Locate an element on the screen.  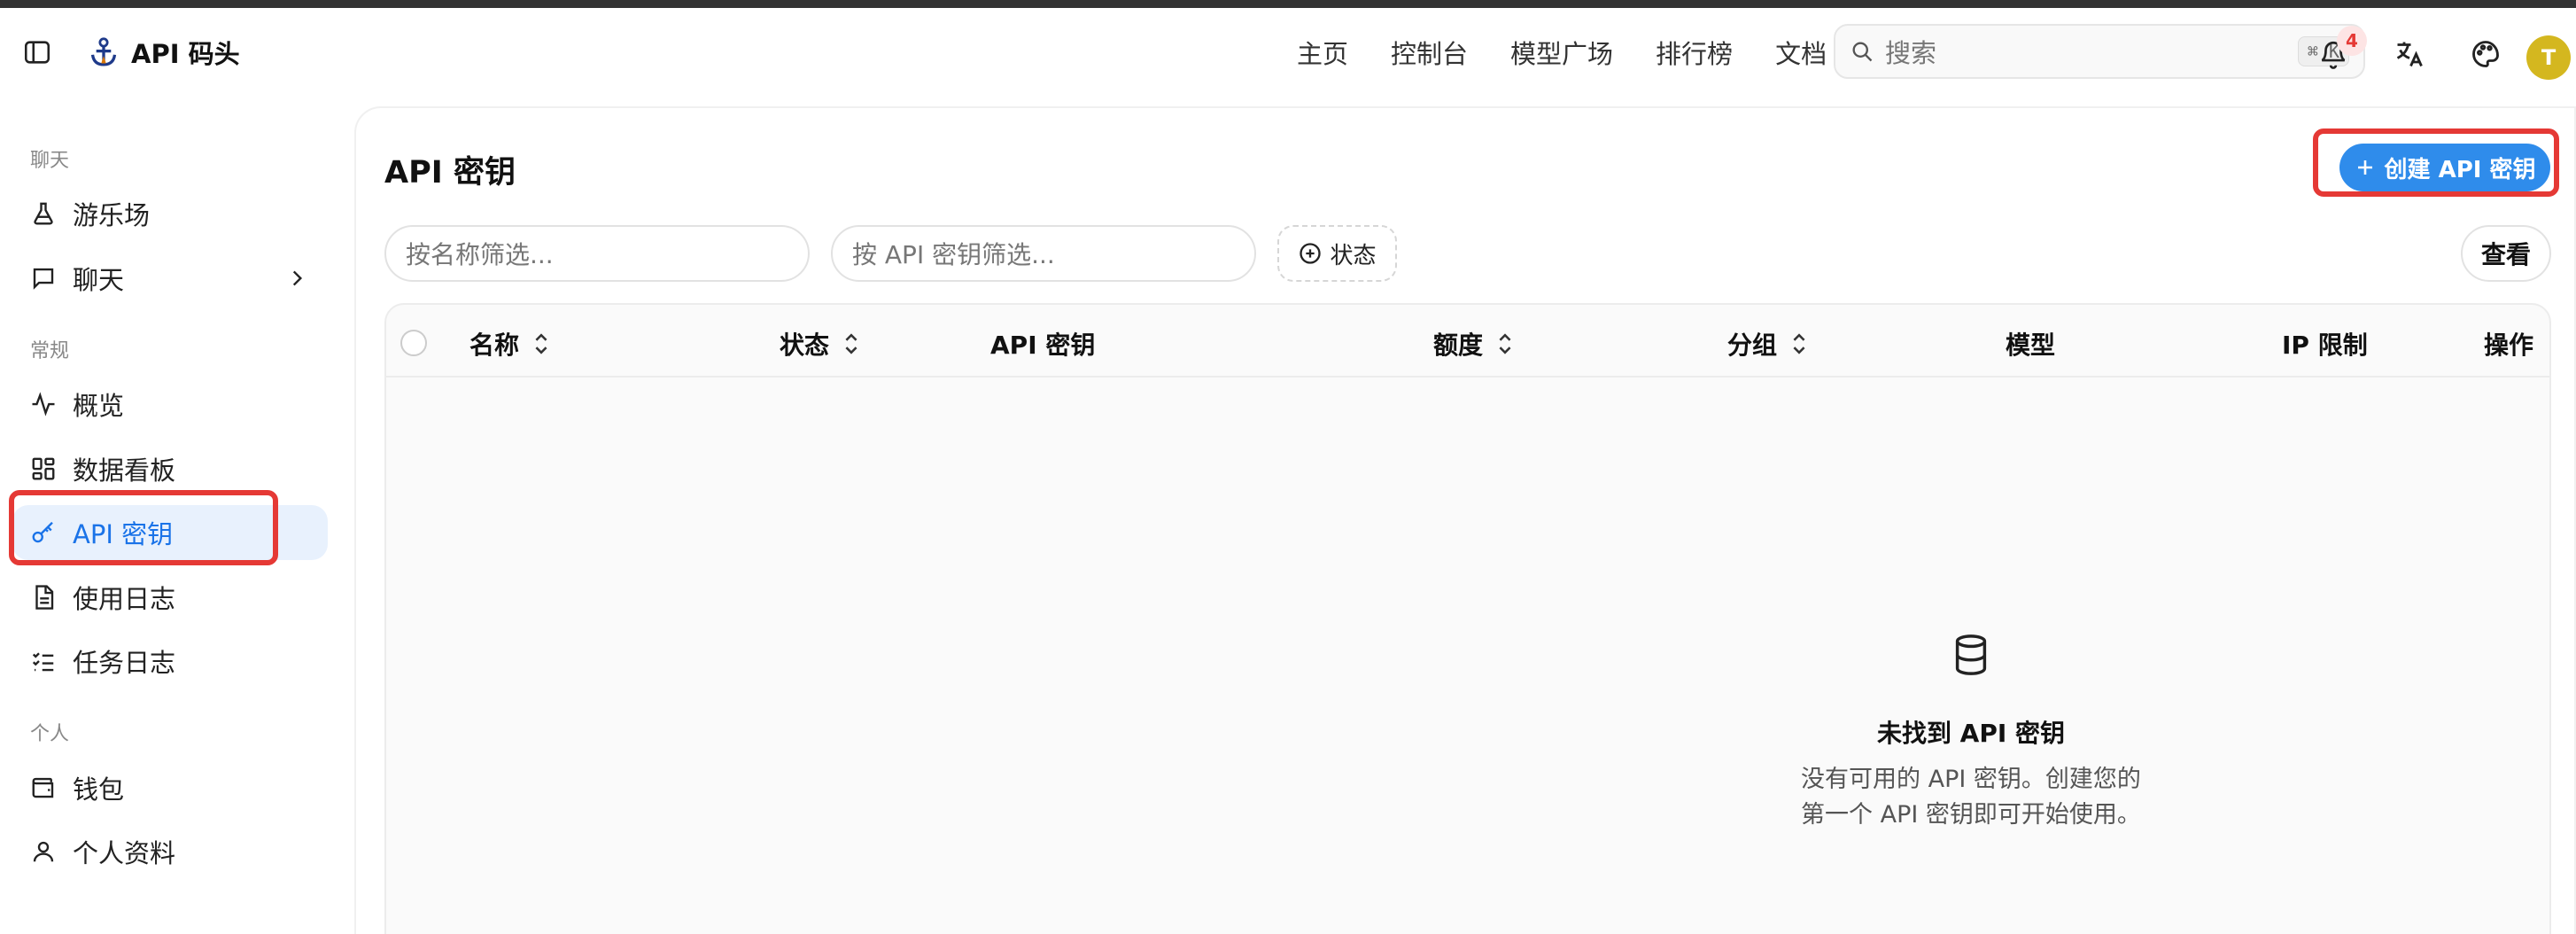
column-actions: 操作 is located at coordinates (2508, 344).